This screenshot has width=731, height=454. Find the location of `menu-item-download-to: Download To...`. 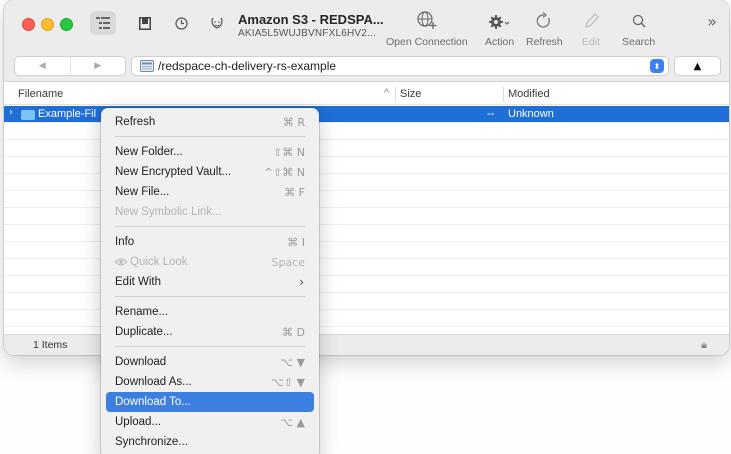

menu-item-download-to: Download To... is located at coordinates (210, 402).